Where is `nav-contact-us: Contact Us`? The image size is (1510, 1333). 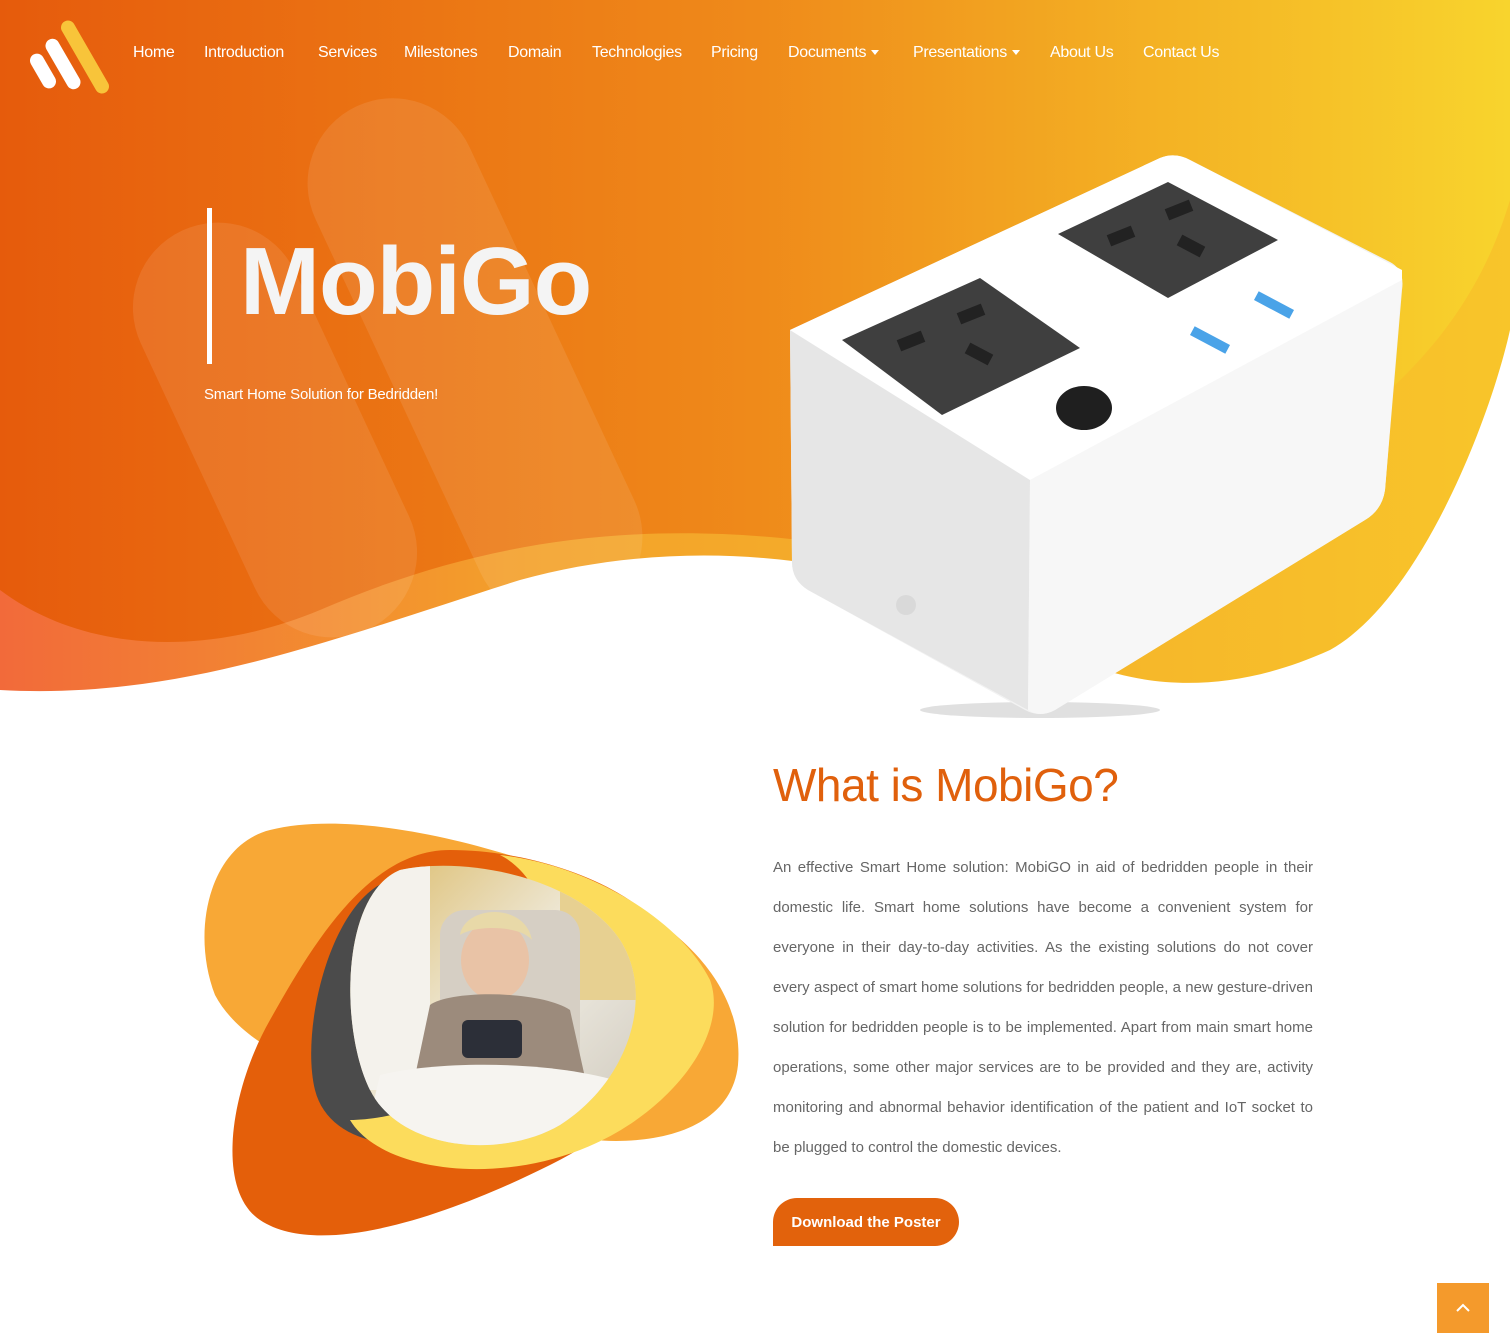 nav-contact-us: Contact Us is located at coordinates (1181, 56).